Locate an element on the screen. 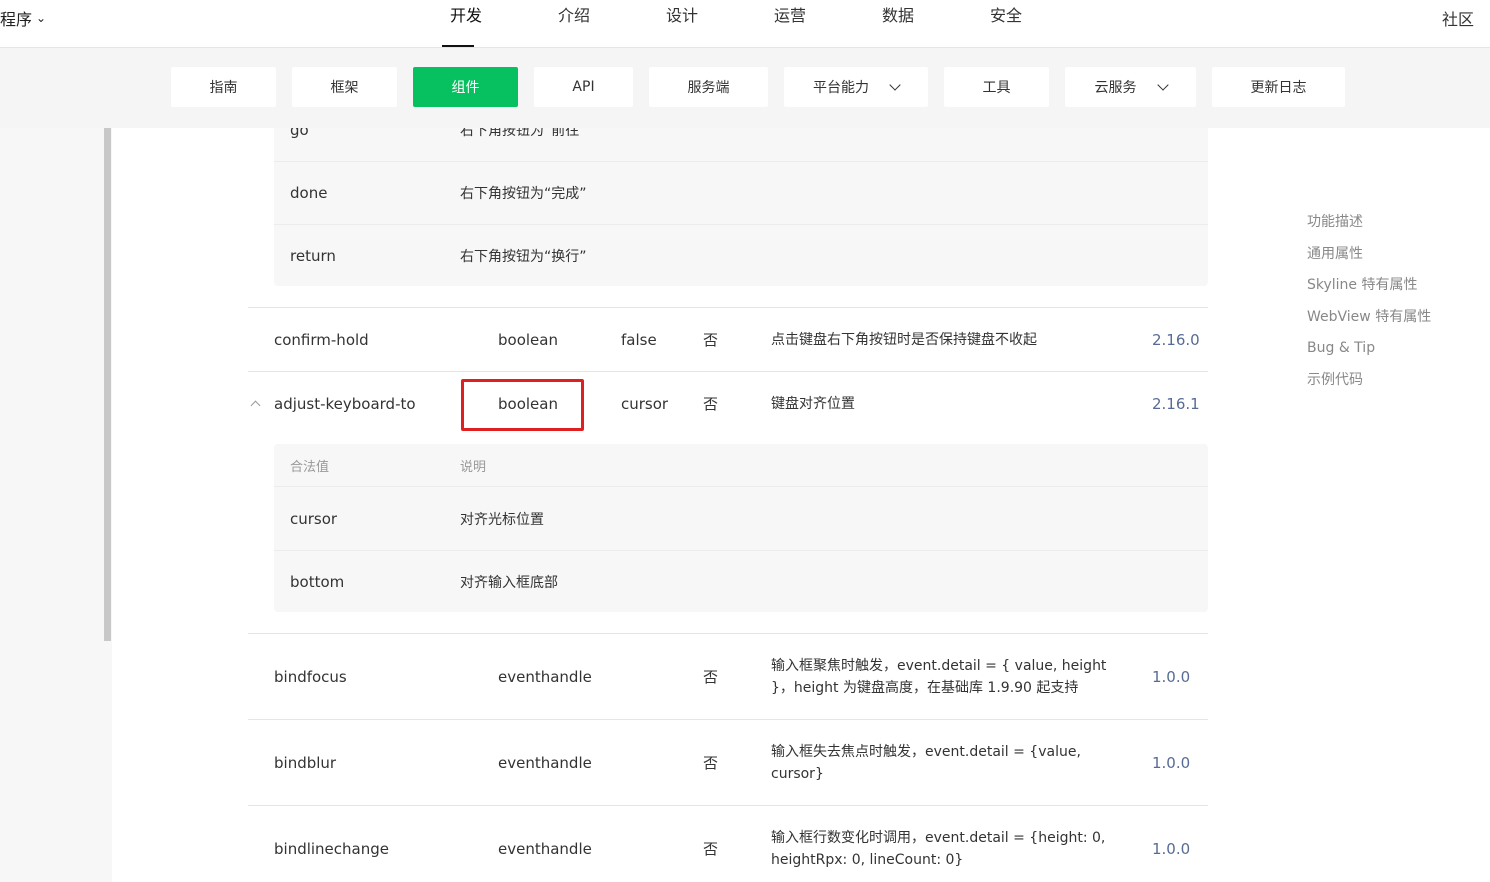 The height and width of the screenshot is (882, 1490). subnav-guide: 指南 is located at coordinates (223, 87).